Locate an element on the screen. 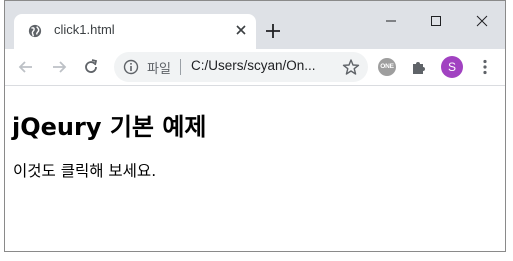 This screenshot has width=513, height=261. globe-icon is located at coordinates (35, 31).